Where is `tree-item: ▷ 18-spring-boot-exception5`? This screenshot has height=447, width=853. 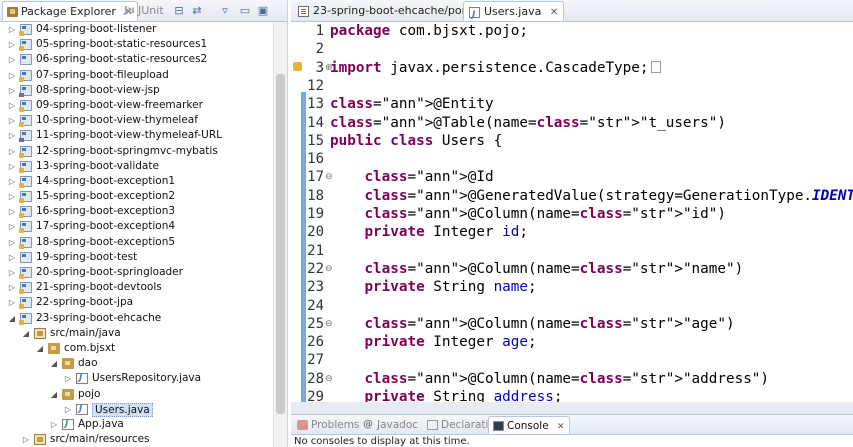 tree-item: ▷ 18-spring-boot-exception5 is located at coordinates (137, 242).